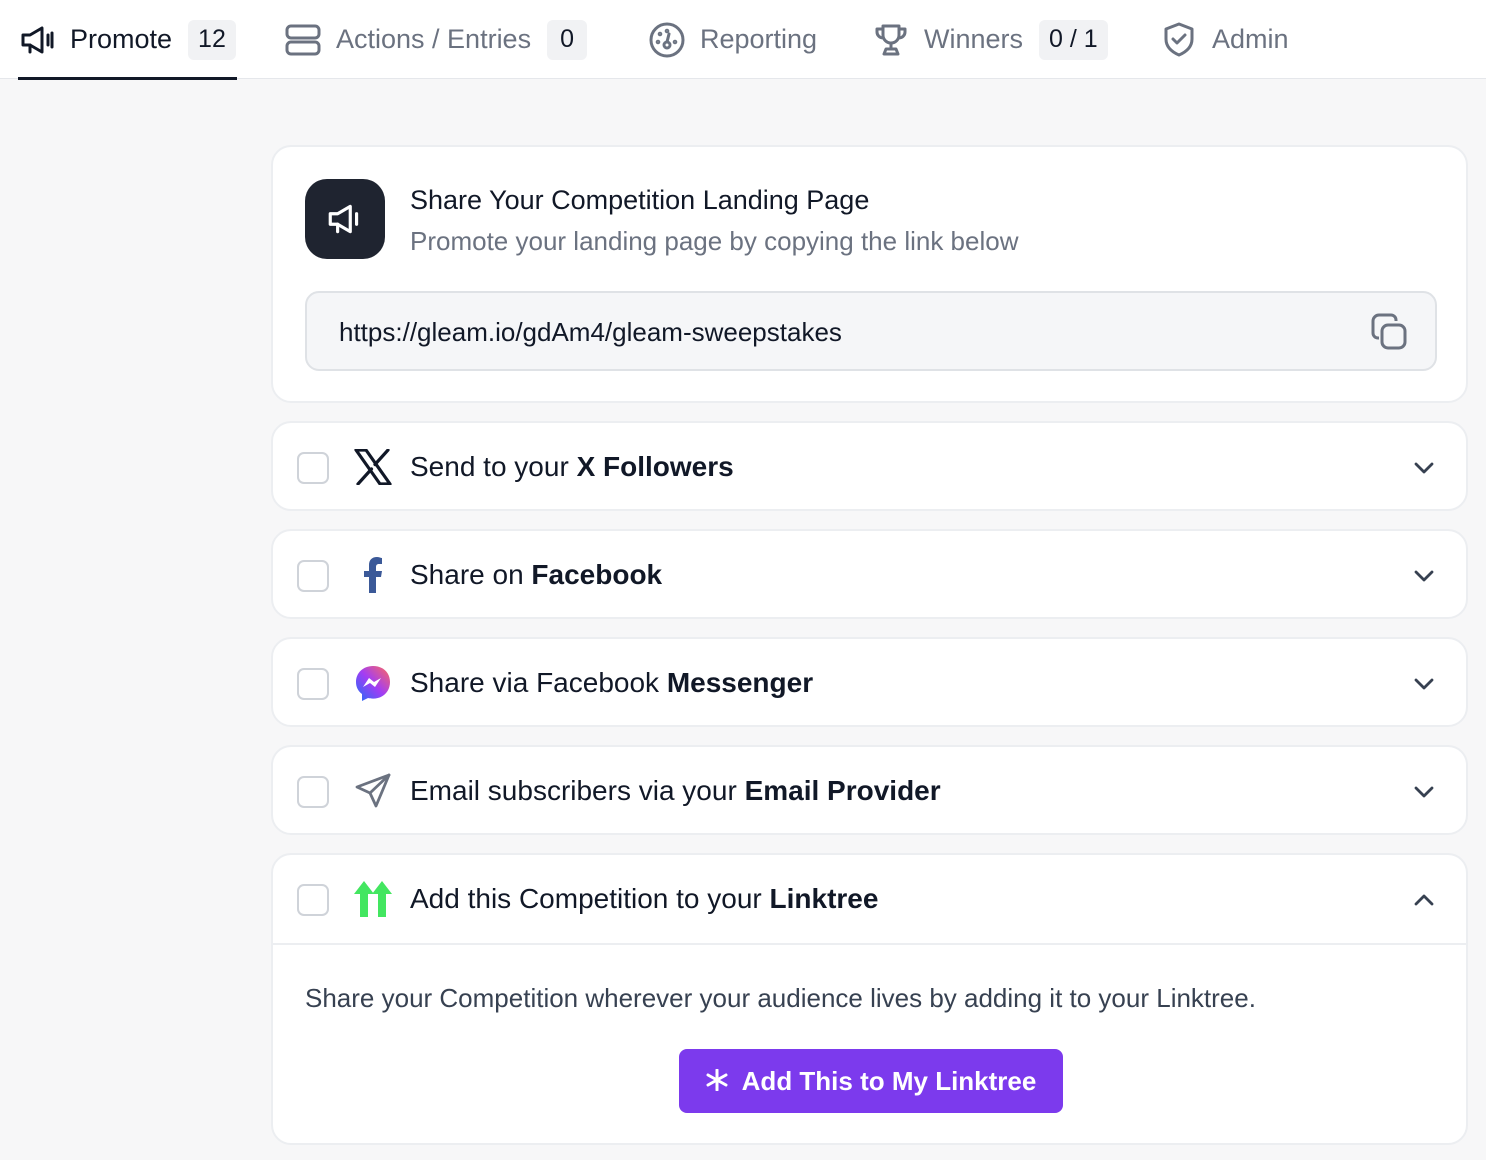 This screenshot has height=1160, width=1486. I want to click on top-nav: Promote 12 Actions / Entries 0 Reporting, so click(743, 40).